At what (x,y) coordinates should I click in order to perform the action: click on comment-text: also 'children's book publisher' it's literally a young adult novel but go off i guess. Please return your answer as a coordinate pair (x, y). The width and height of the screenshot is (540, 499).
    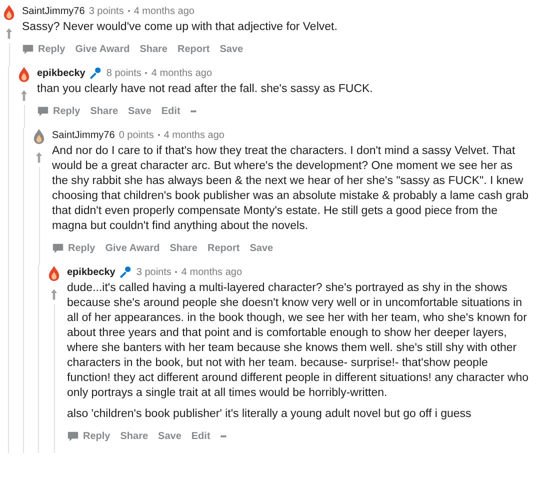
    Looking at the image, I should click on (269, 414).